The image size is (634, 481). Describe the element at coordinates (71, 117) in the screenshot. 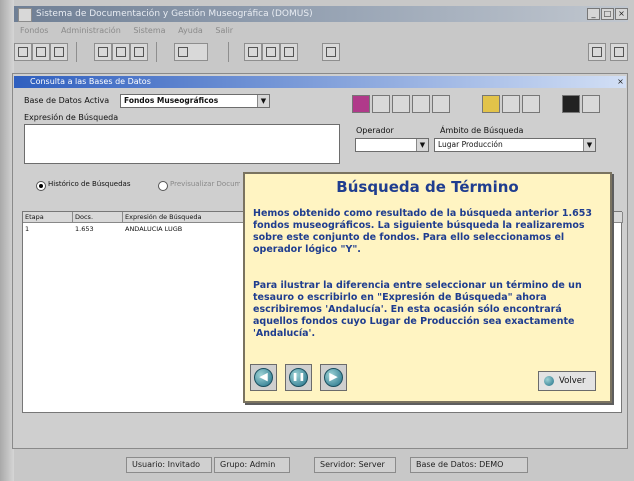

I see `expression-label: Expresión de Búsqueda` at that location.